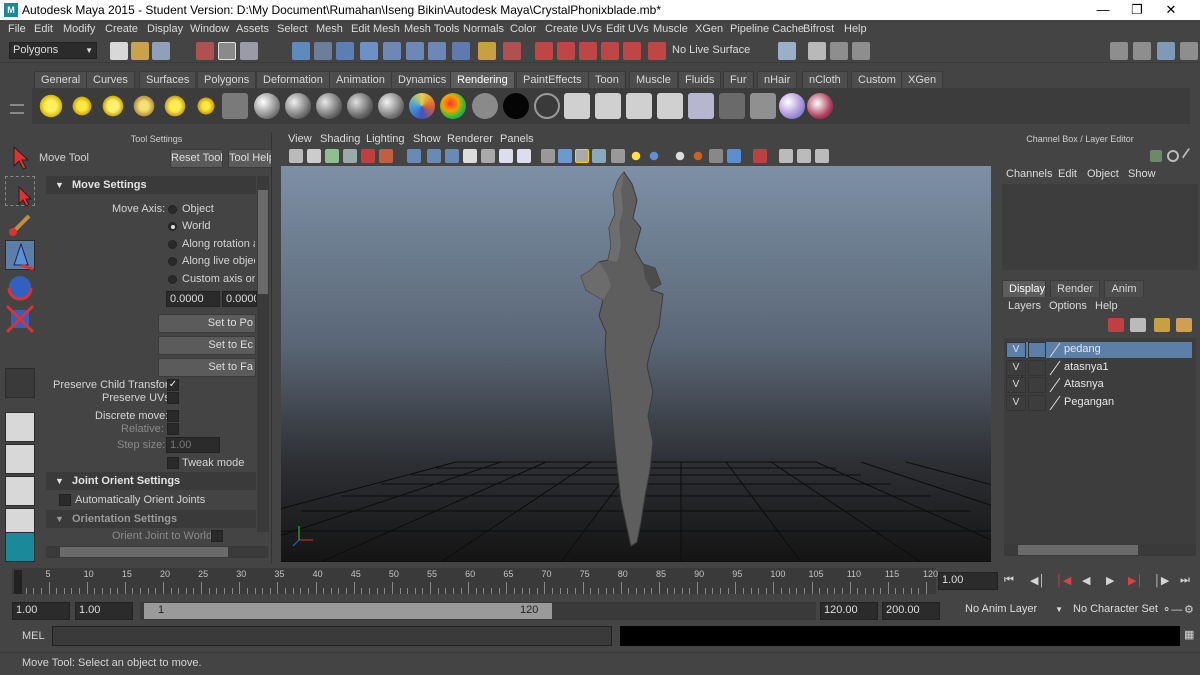 The width and height of the screenshot is (1200, 675). Describe the element at coordinates (422, 106) in the screenshot. I see `layered-shader-icon` at that location.